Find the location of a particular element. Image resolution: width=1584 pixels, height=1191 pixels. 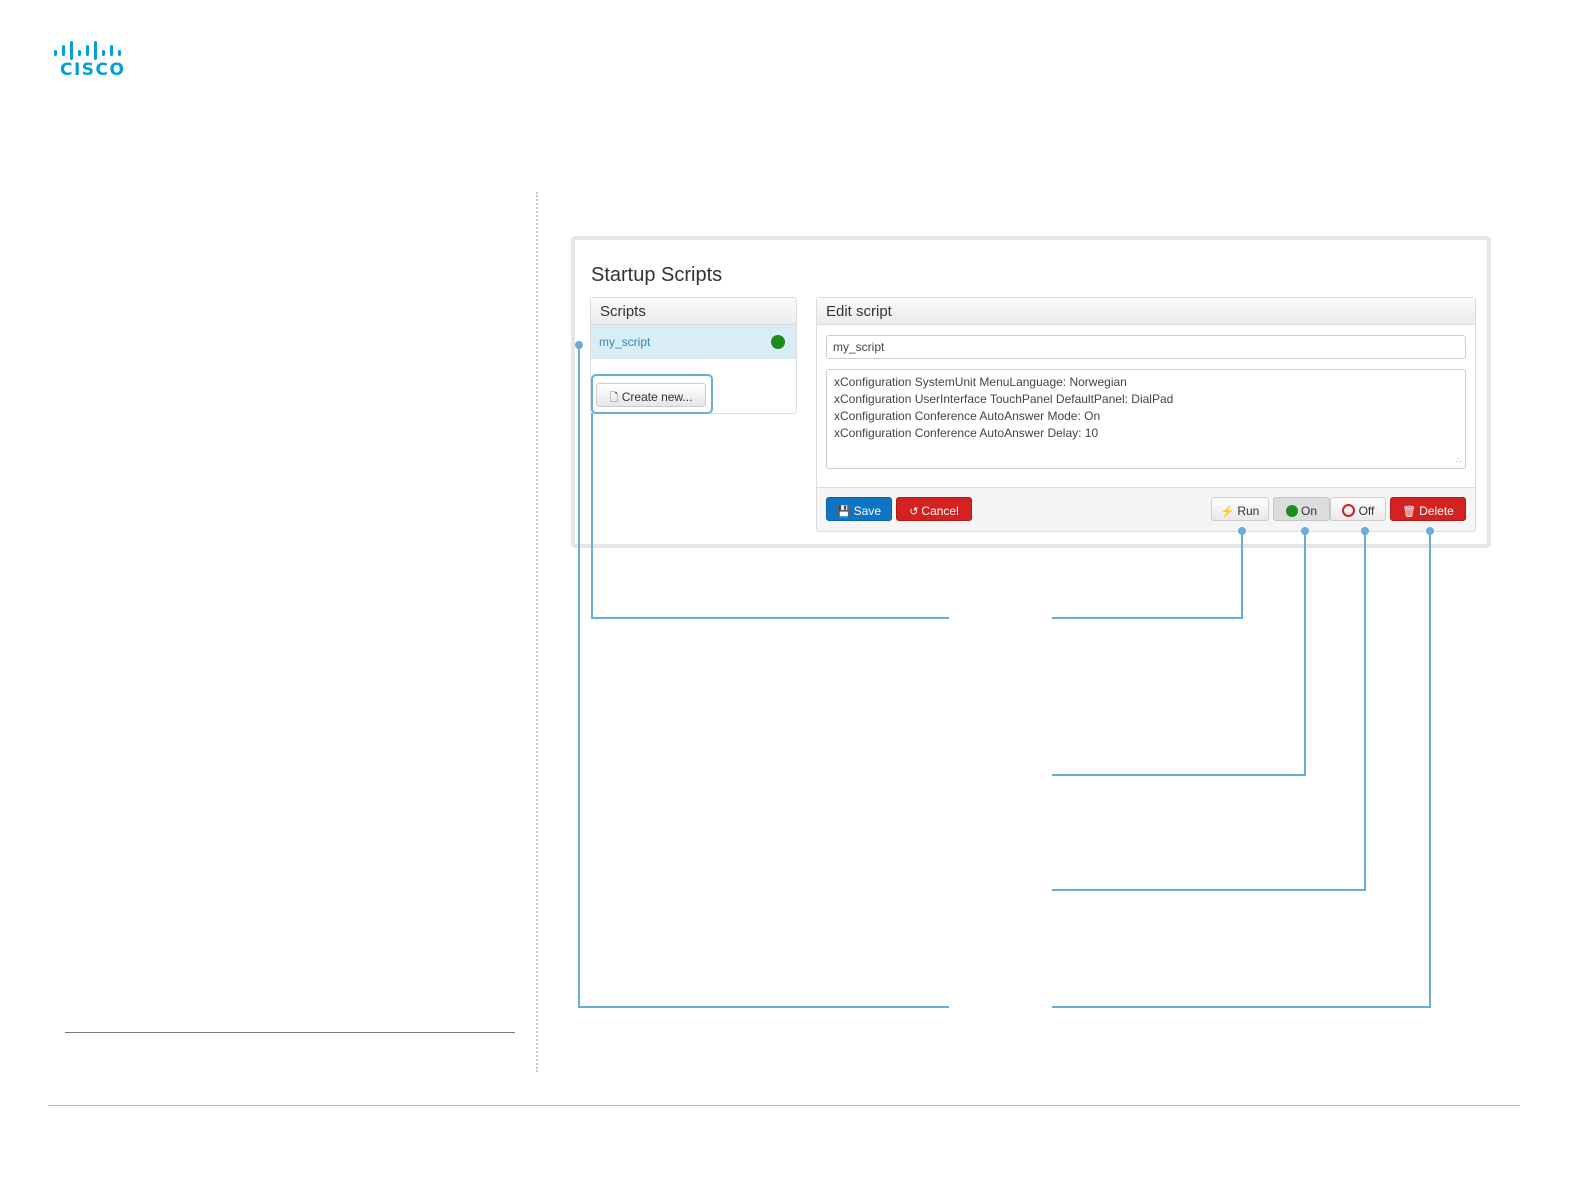

script-name-input: my_script is located at coordinates (1146, 347).